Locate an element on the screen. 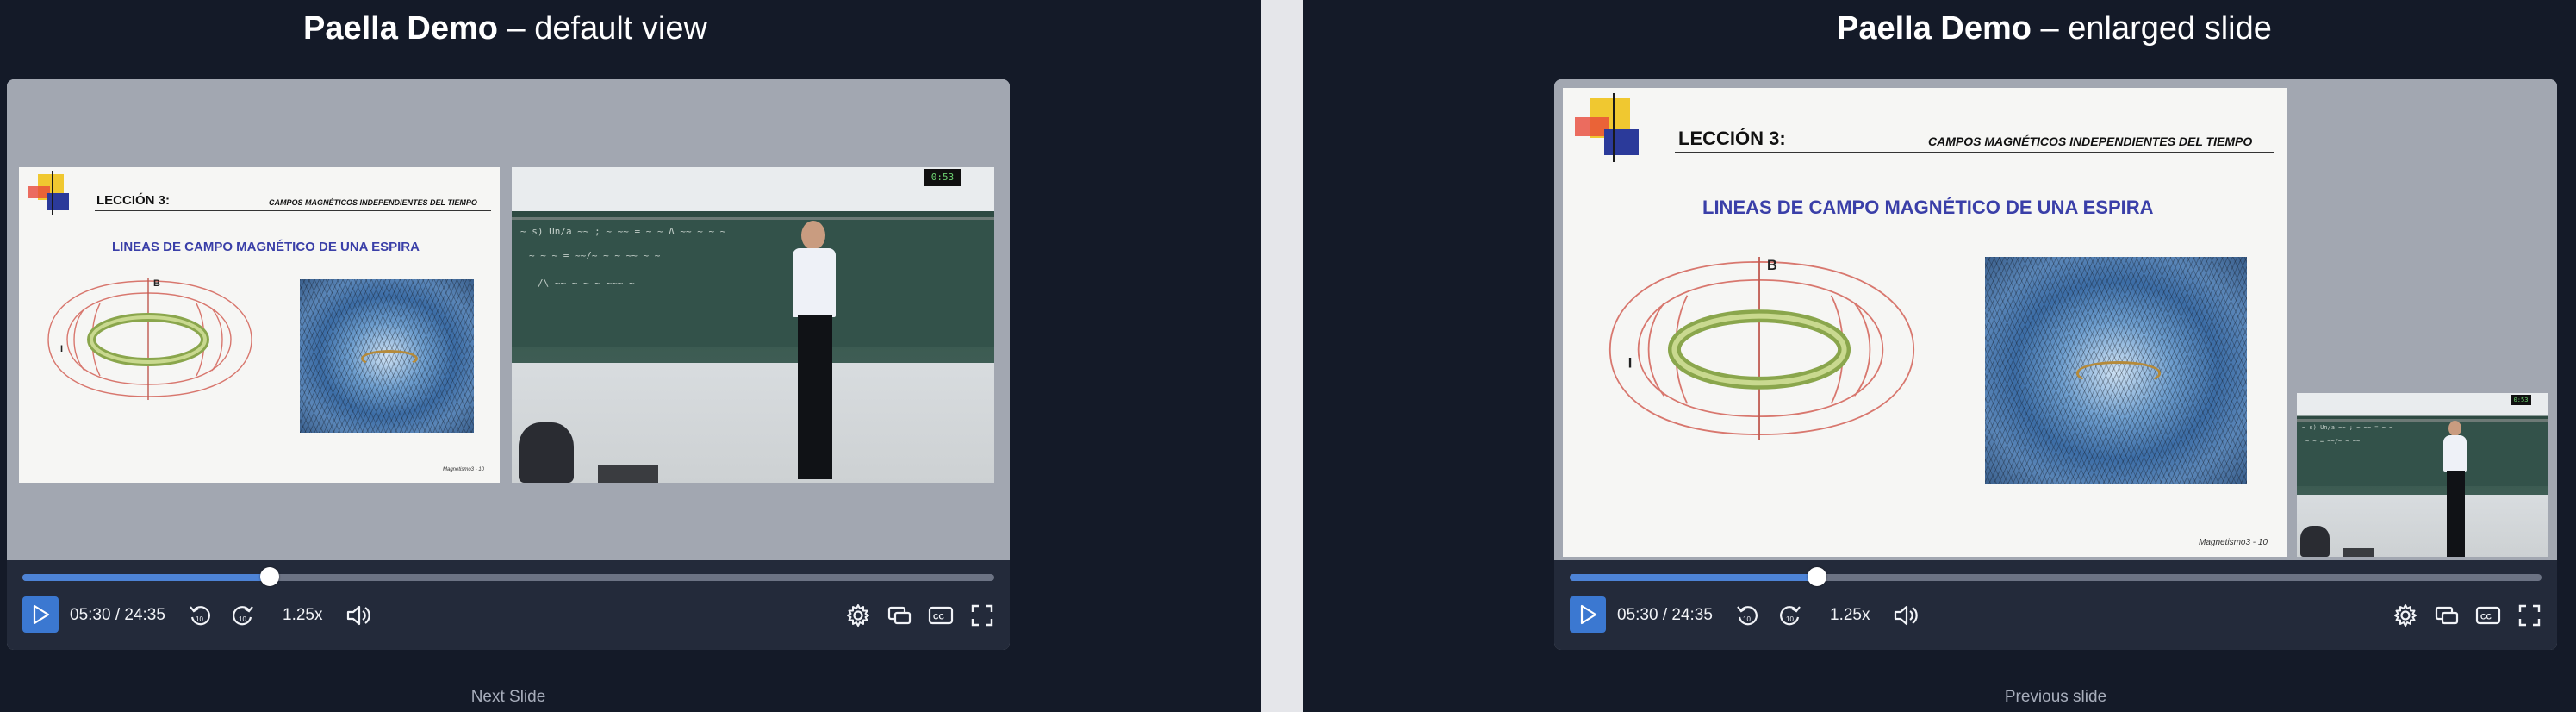 The width and height of the screenshot is (2576, 712). fullscreen-icon is located at coordinates (982, 615).